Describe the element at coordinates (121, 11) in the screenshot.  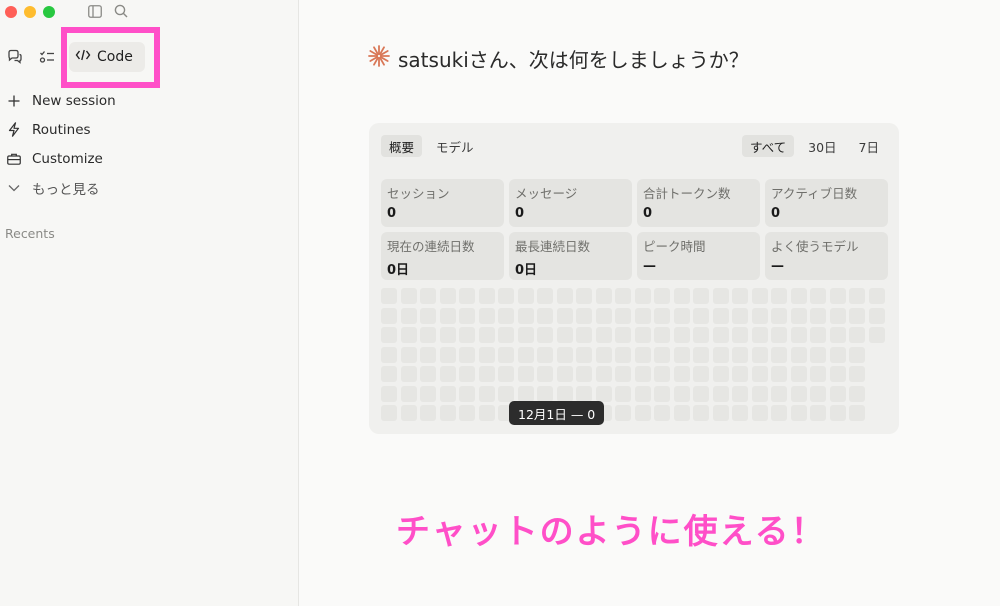
I see `search-icon` at that location.